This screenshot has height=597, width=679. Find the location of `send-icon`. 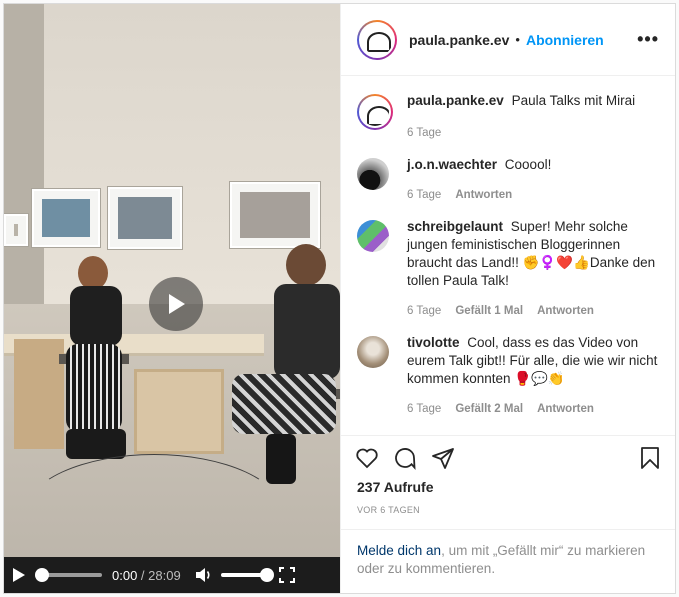

send-icon is located at coordinates (443, 458).